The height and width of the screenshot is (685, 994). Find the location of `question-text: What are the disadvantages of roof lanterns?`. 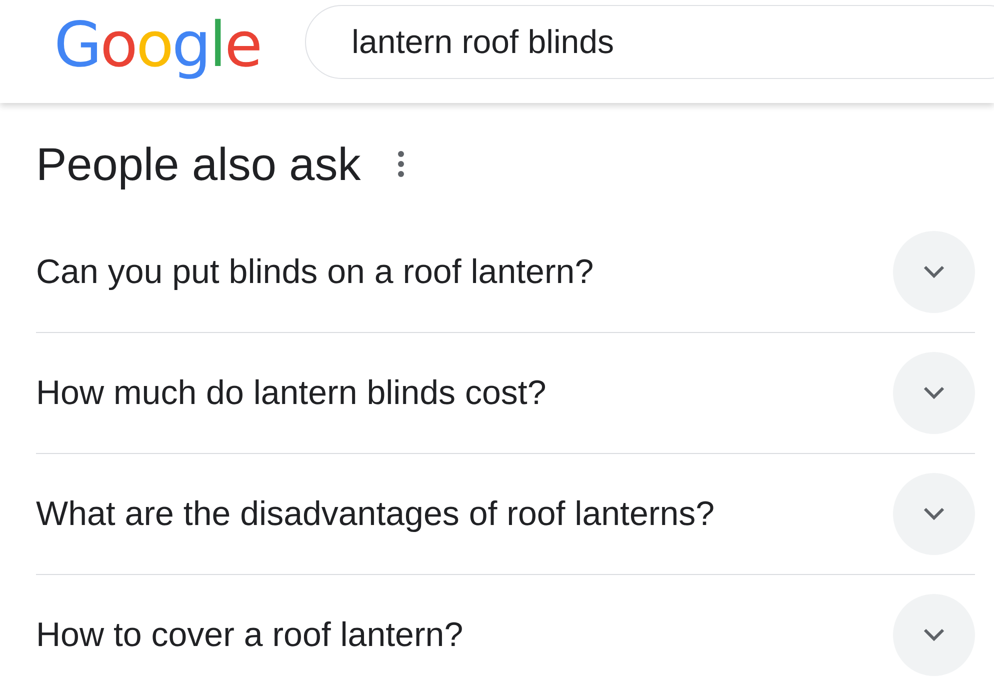

question-text: What are the disadvantages of roof lanterns? is located at coordinates (375, 514).